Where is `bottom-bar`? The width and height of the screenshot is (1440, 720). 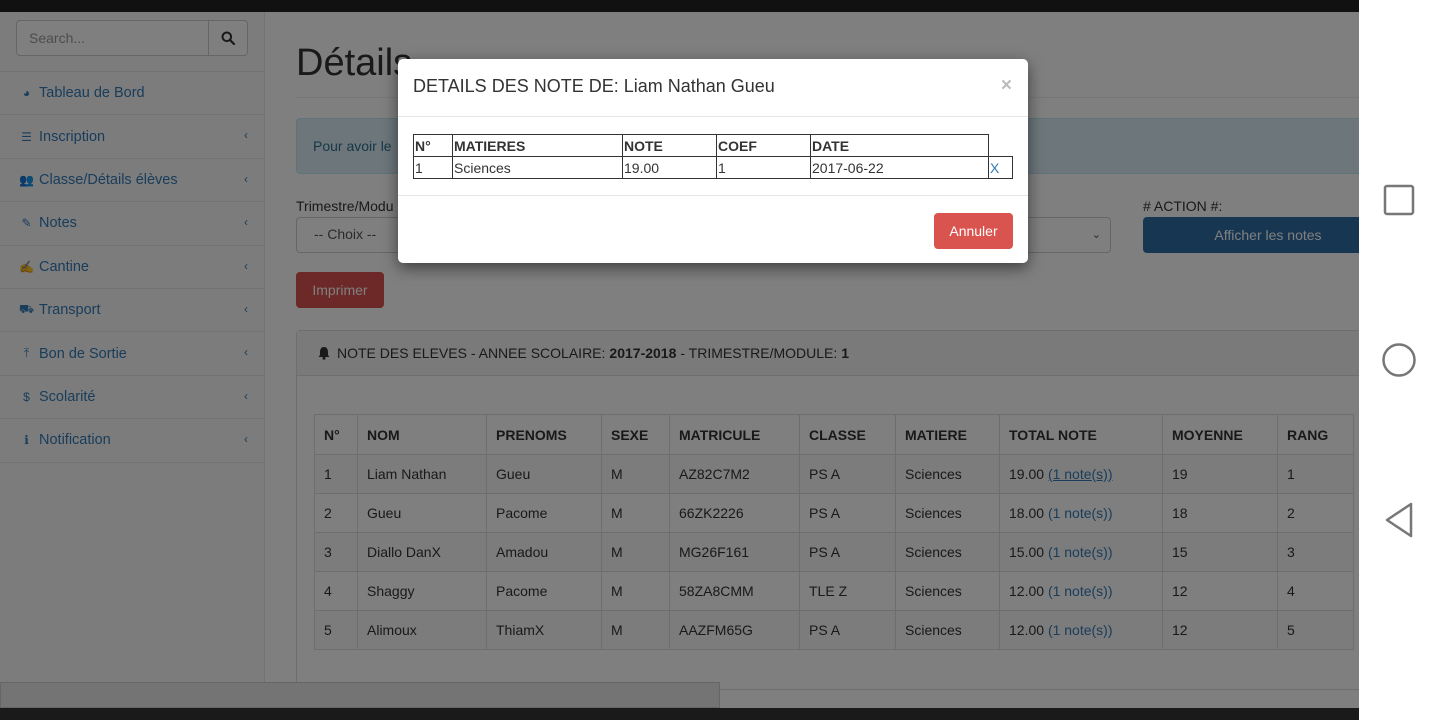
bottom-bar is located at coordinates (679, 714).